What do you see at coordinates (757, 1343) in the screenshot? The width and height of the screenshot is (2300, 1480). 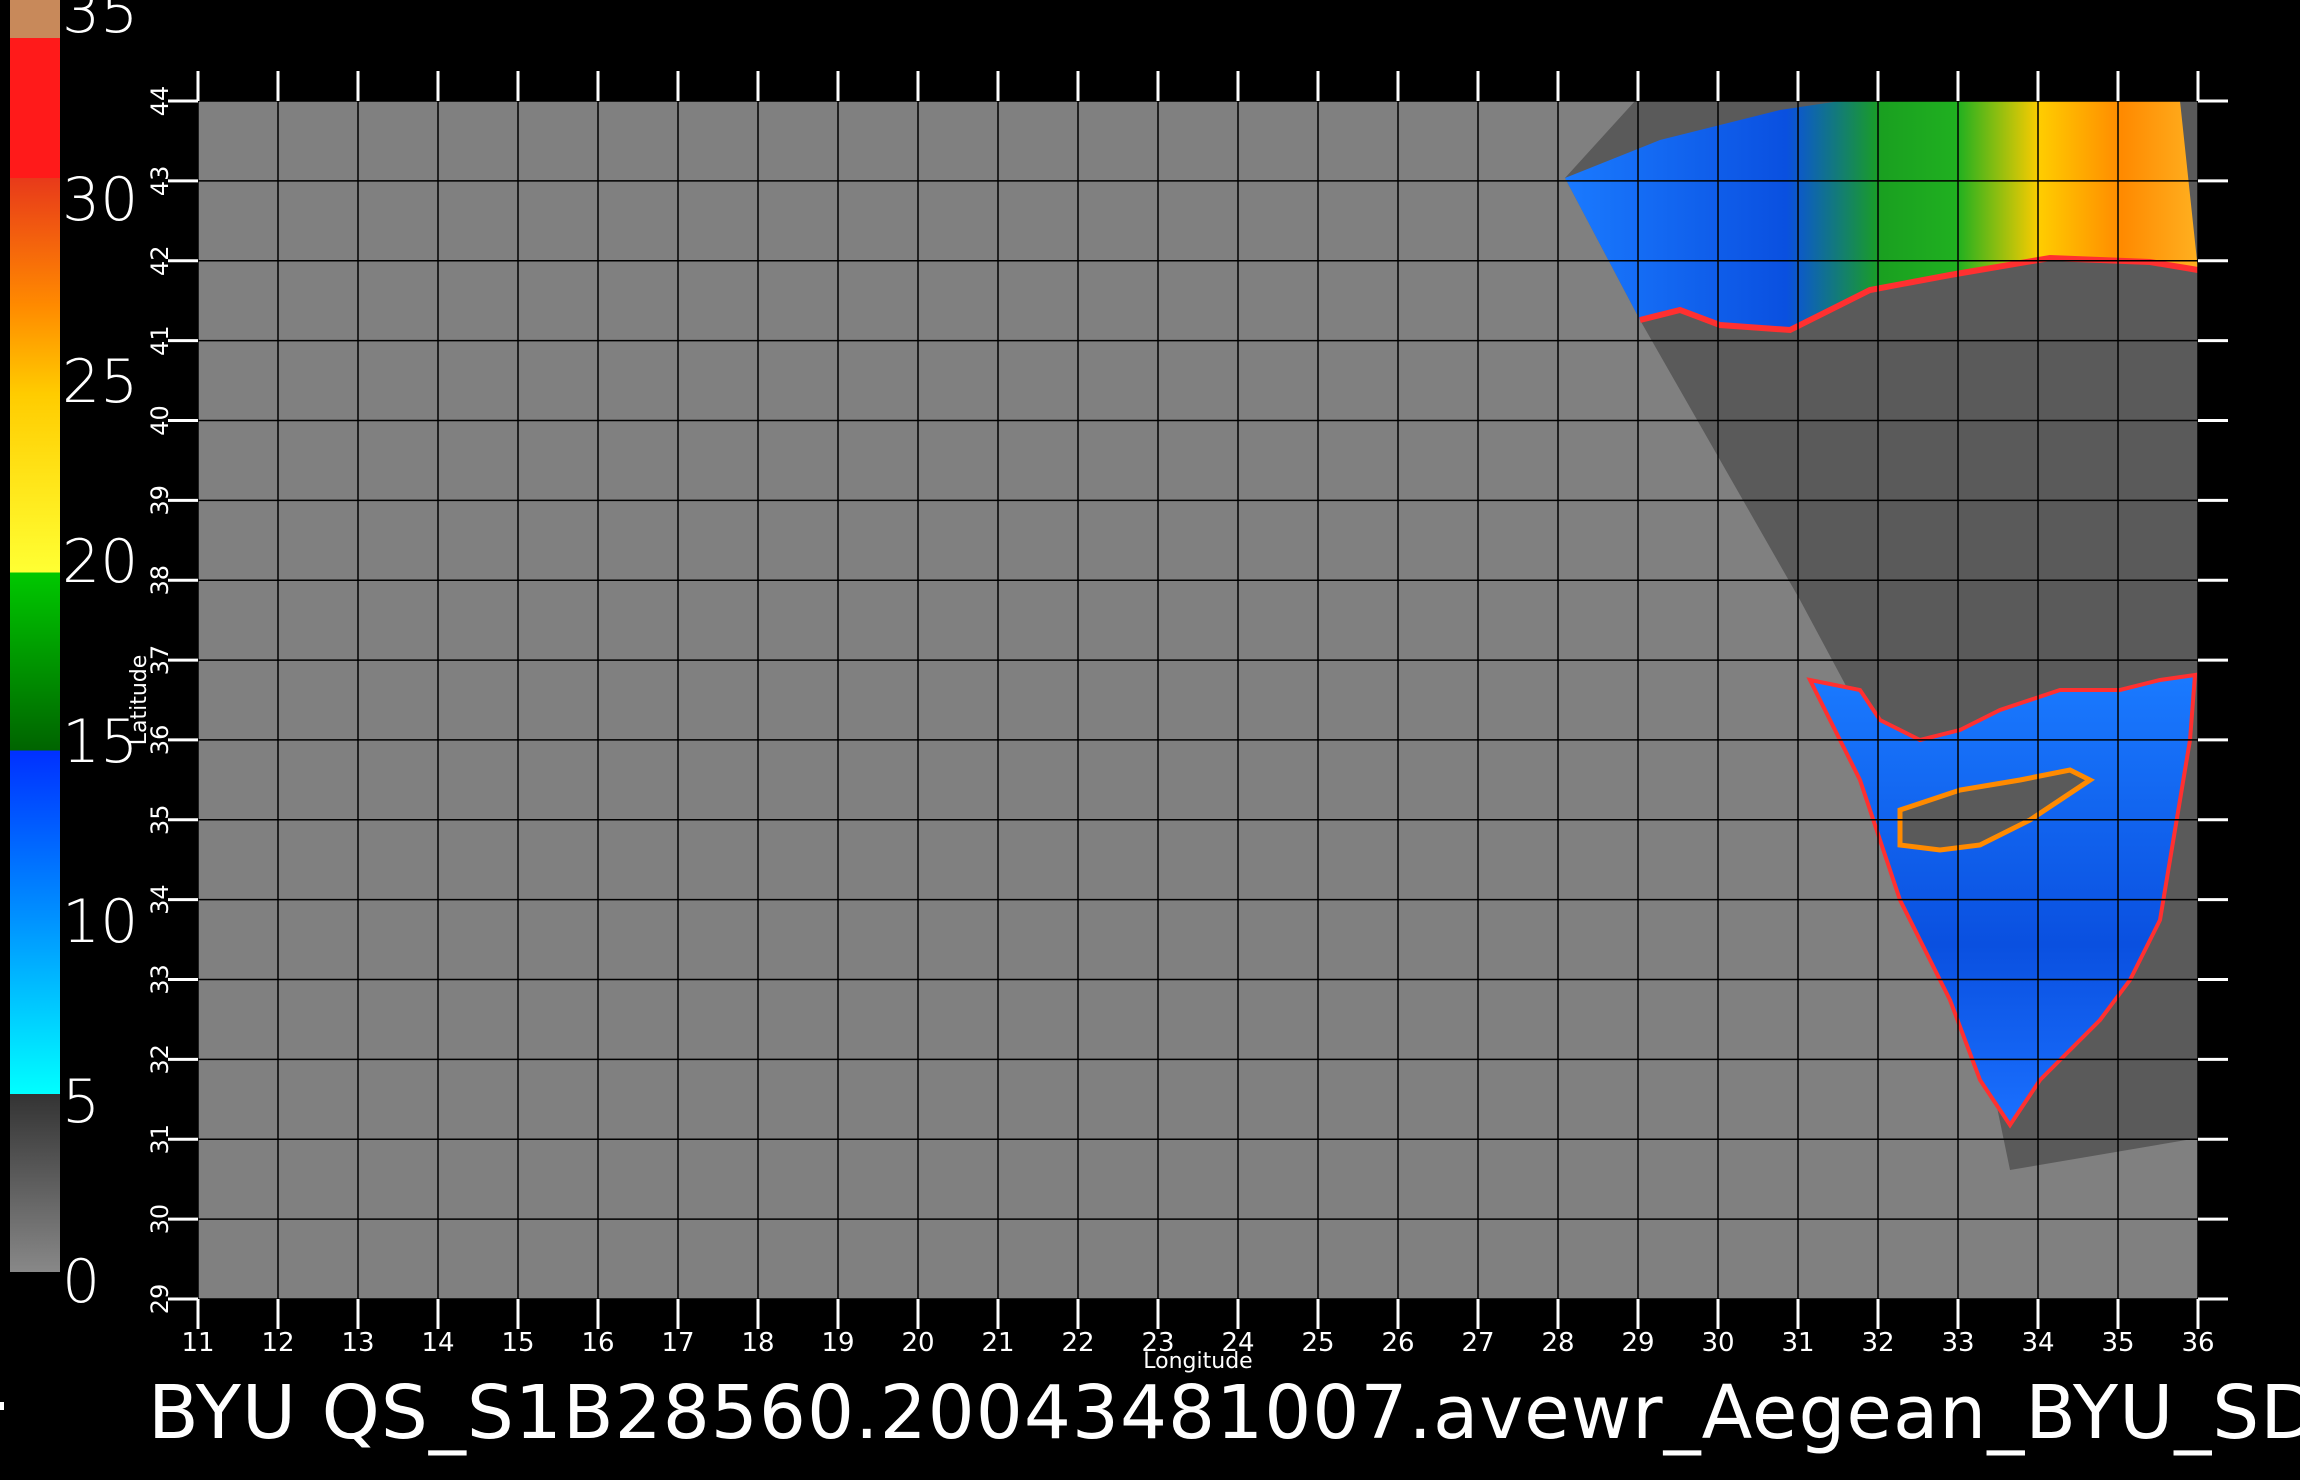 I see `lon-tick-label-18: 18` at bounding box center [757, 1343].